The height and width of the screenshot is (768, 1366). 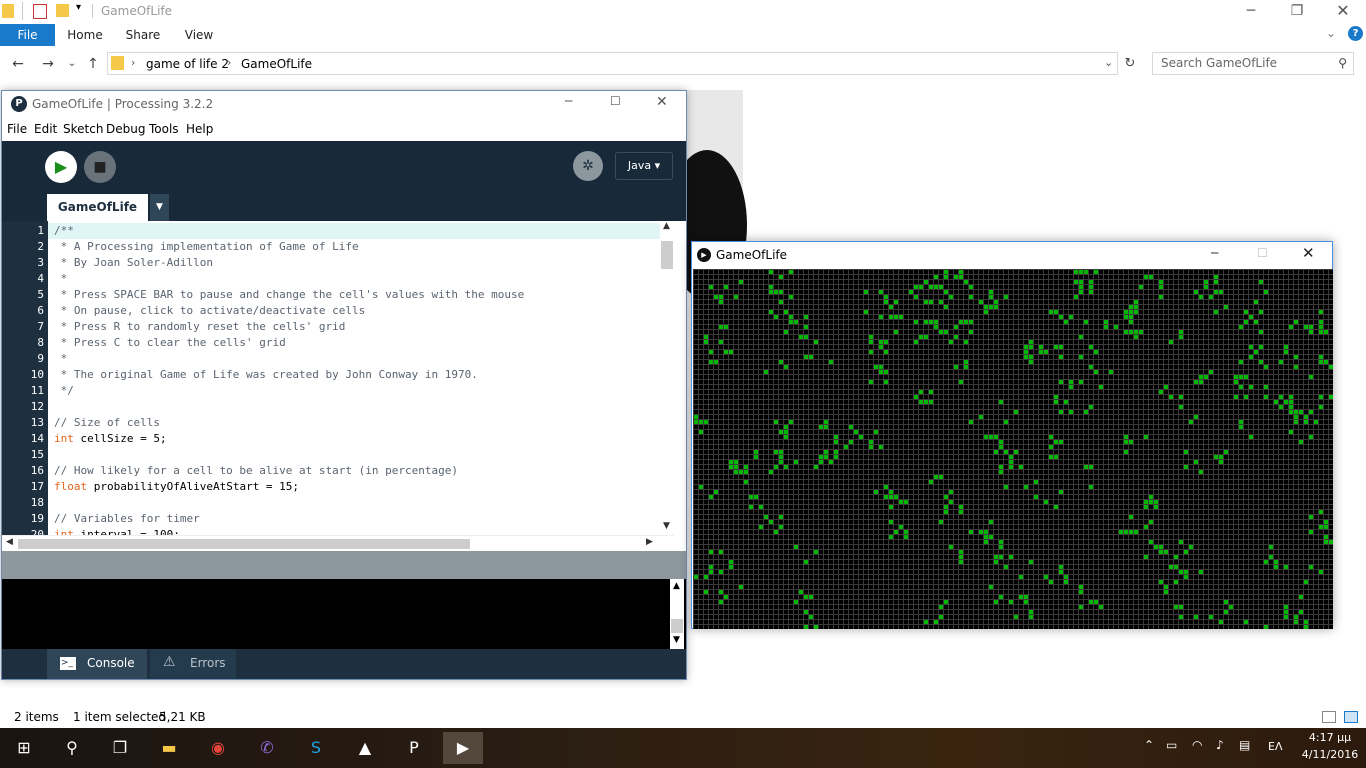 I want to click on address-dropdown-icon: ⌄, so click(x=1108, y=62).